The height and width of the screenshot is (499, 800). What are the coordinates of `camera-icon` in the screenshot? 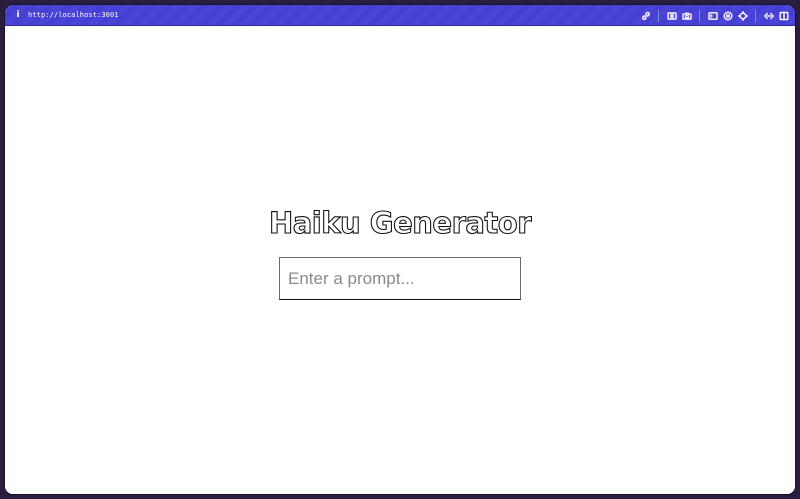 It's located at (687, 16).